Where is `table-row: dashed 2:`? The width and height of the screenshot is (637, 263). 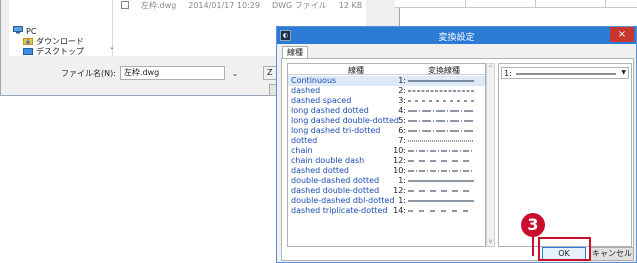 table-row: dashed 2: is located at coordinates (386, 91).